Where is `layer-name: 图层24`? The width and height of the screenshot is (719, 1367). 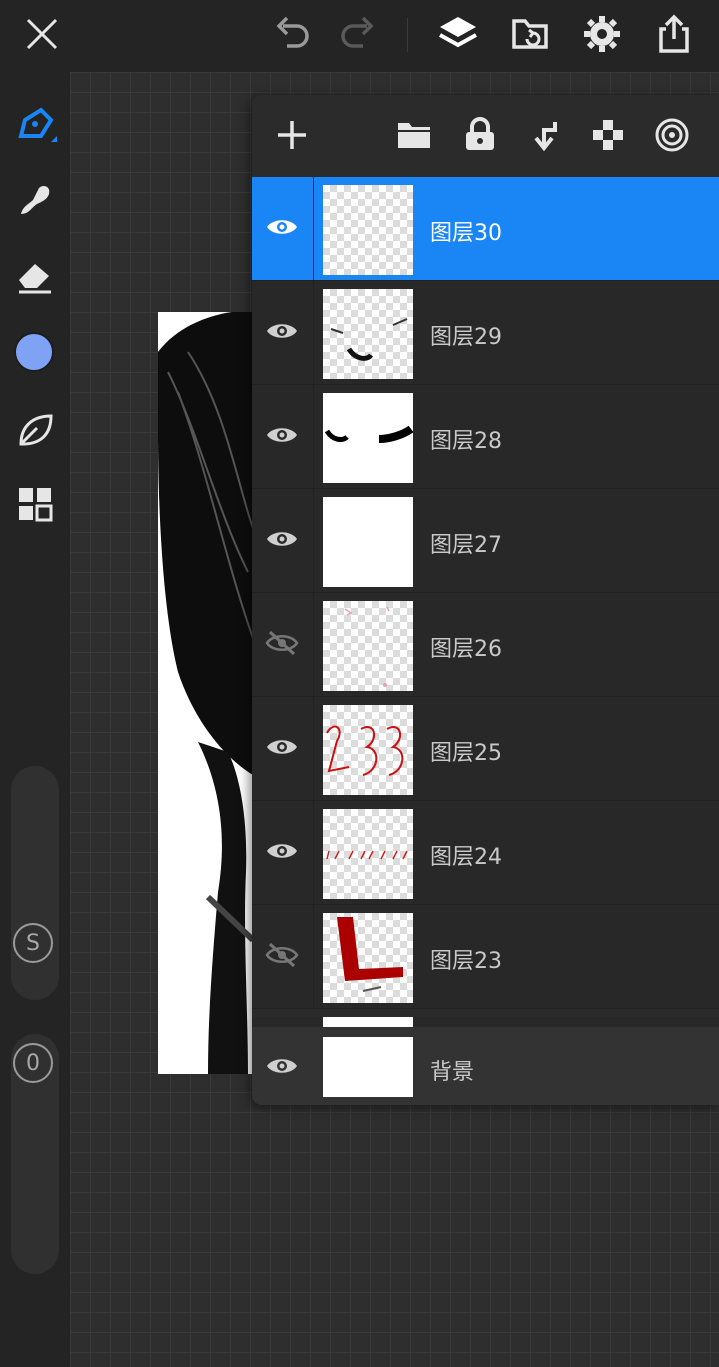
layer-name: 图层24 is located at coordinates (466, 857).